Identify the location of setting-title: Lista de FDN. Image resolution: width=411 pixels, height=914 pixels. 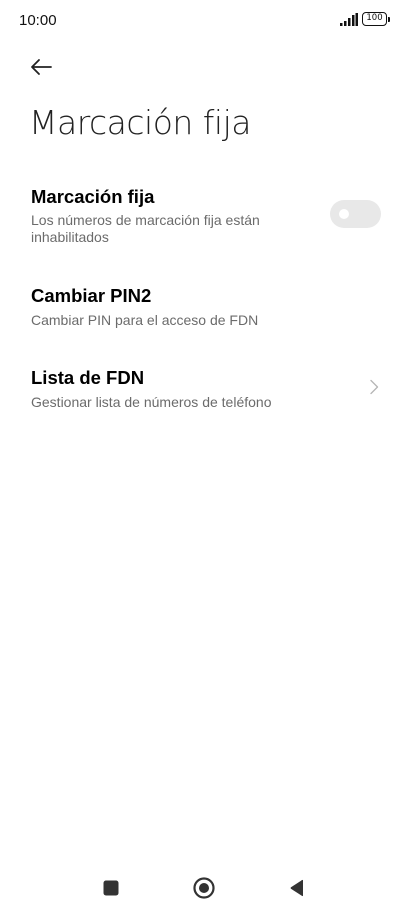
(88, 377).